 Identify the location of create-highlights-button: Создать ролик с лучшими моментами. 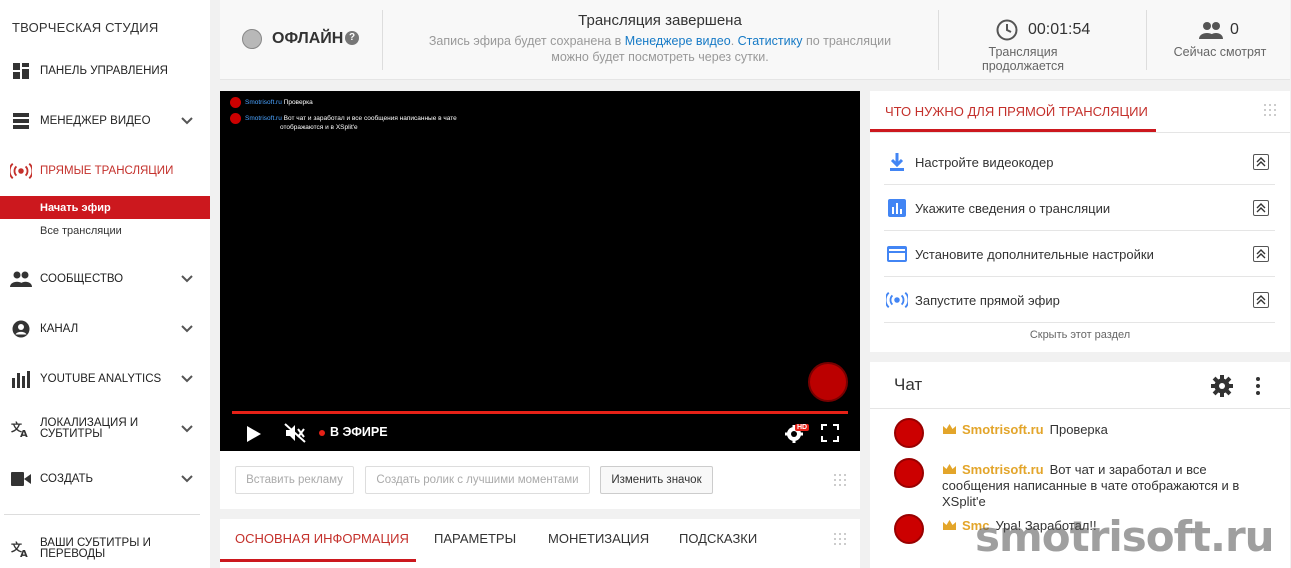
(477, 480).